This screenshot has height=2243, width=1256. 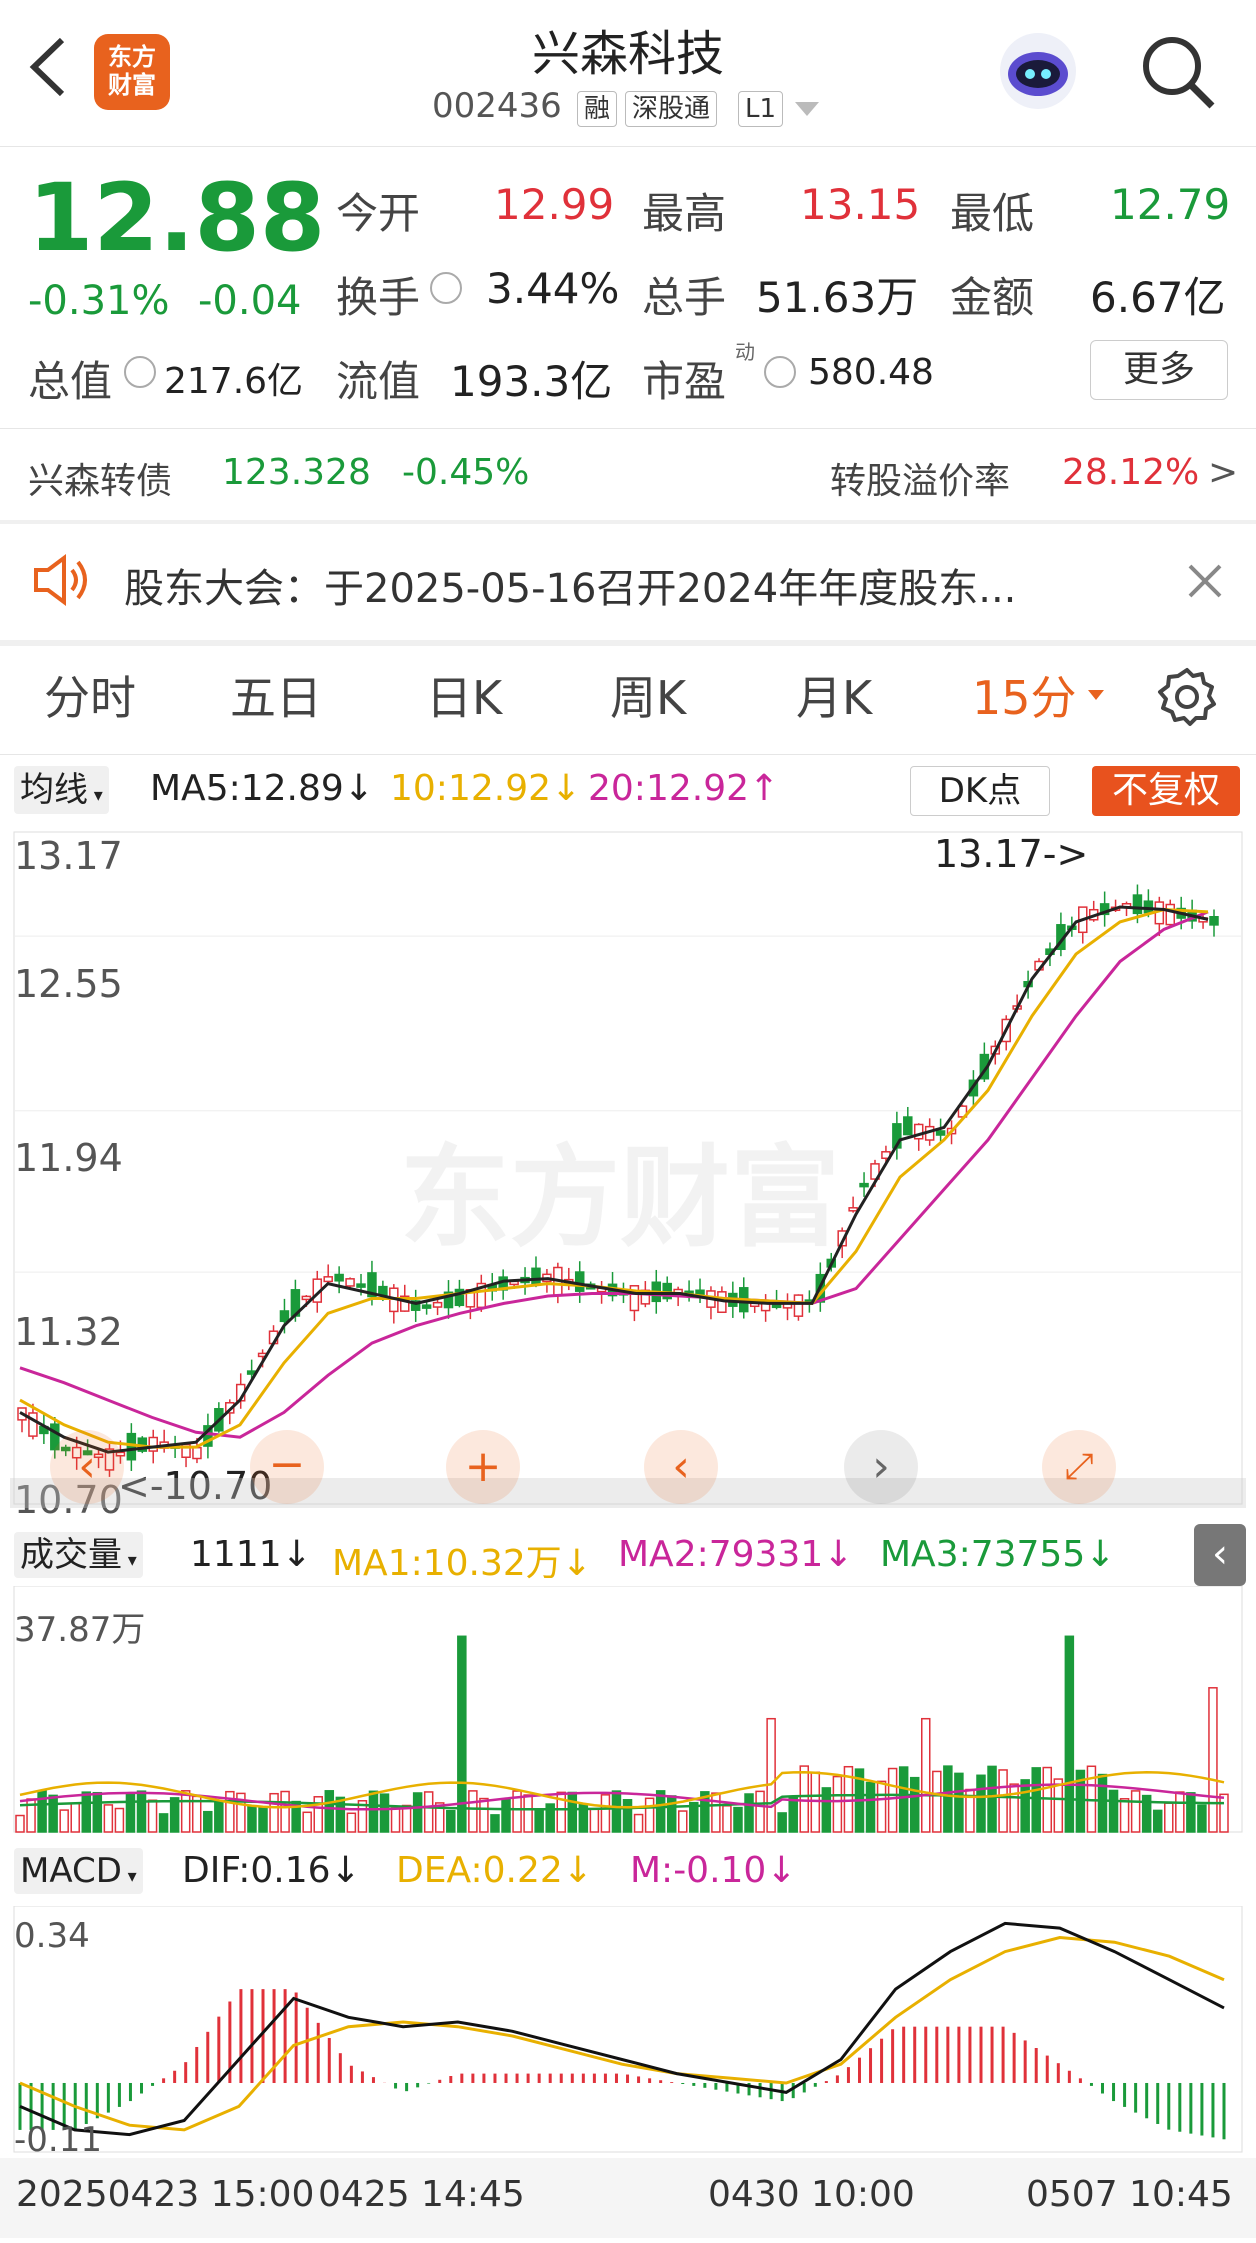 I want to click on tag-margin: 融, so click(x=597, y=109).